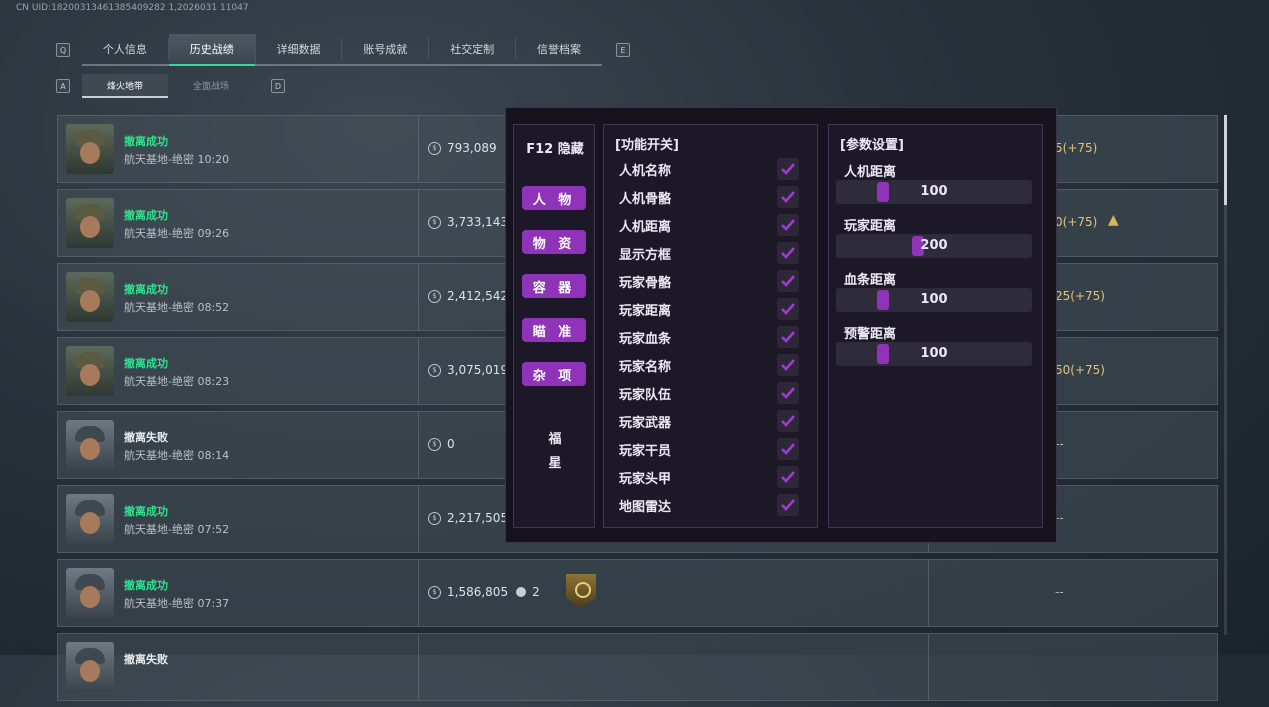 The width and height of the screenshot is (1269, 707). Describe the element at coordinates (935, 326) in the screenshot. I see `parameter-panel: [参数设置] 人机距离 100 玩家距离 200 血条距离 100 预警距离 100` at that location.